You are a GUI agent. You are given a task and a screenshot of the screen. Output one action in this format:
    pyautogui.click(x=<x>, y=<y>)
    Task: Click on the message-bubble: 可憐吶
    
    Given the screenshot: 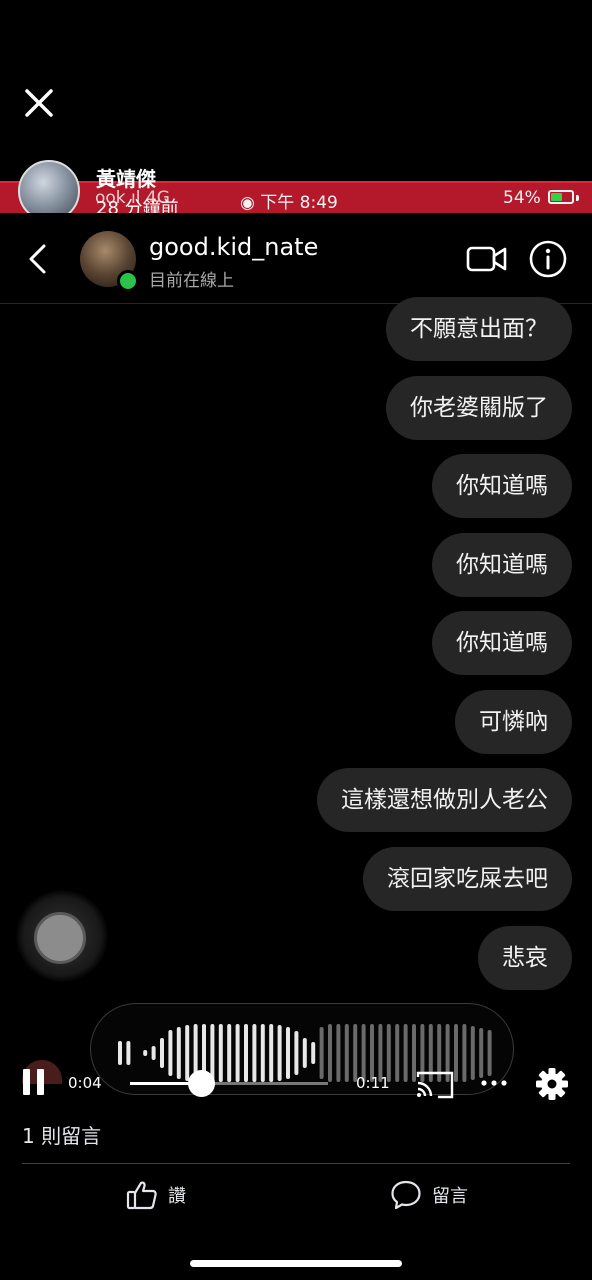 What is the action you would take?
    pyautogui.click(x=513, y=722)
    